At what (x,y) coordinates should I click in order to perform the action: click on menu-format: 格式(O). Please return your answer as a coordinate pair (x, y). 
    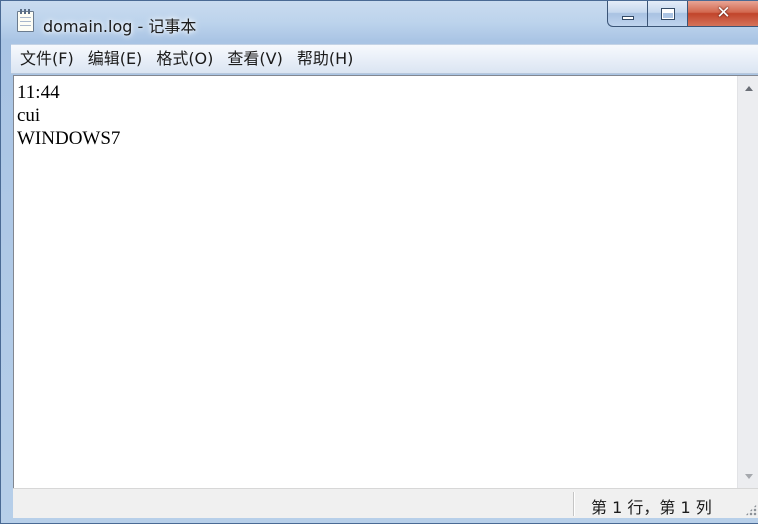
    Looking at the image, I should click on (184, 59).